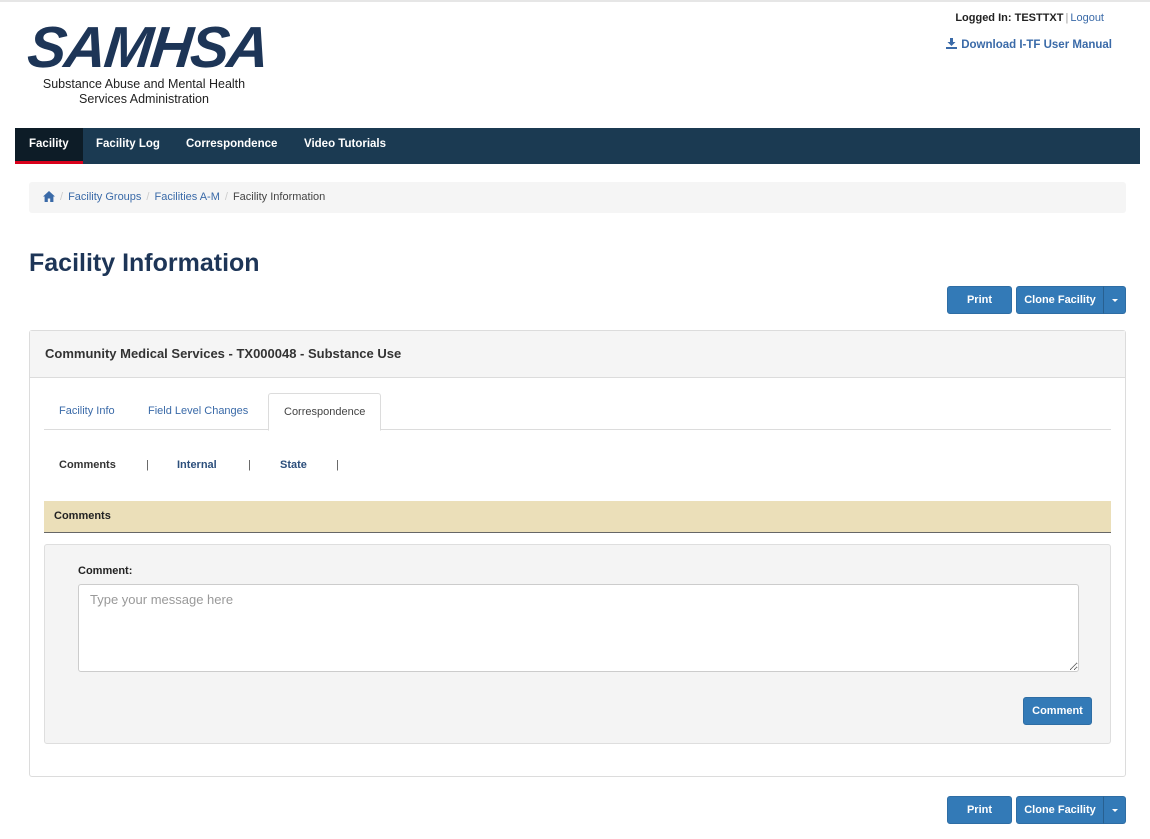 This screenshot has width=1150, height=839. I want to click on tab-correspondence: Correspondence, so click(325, 412).